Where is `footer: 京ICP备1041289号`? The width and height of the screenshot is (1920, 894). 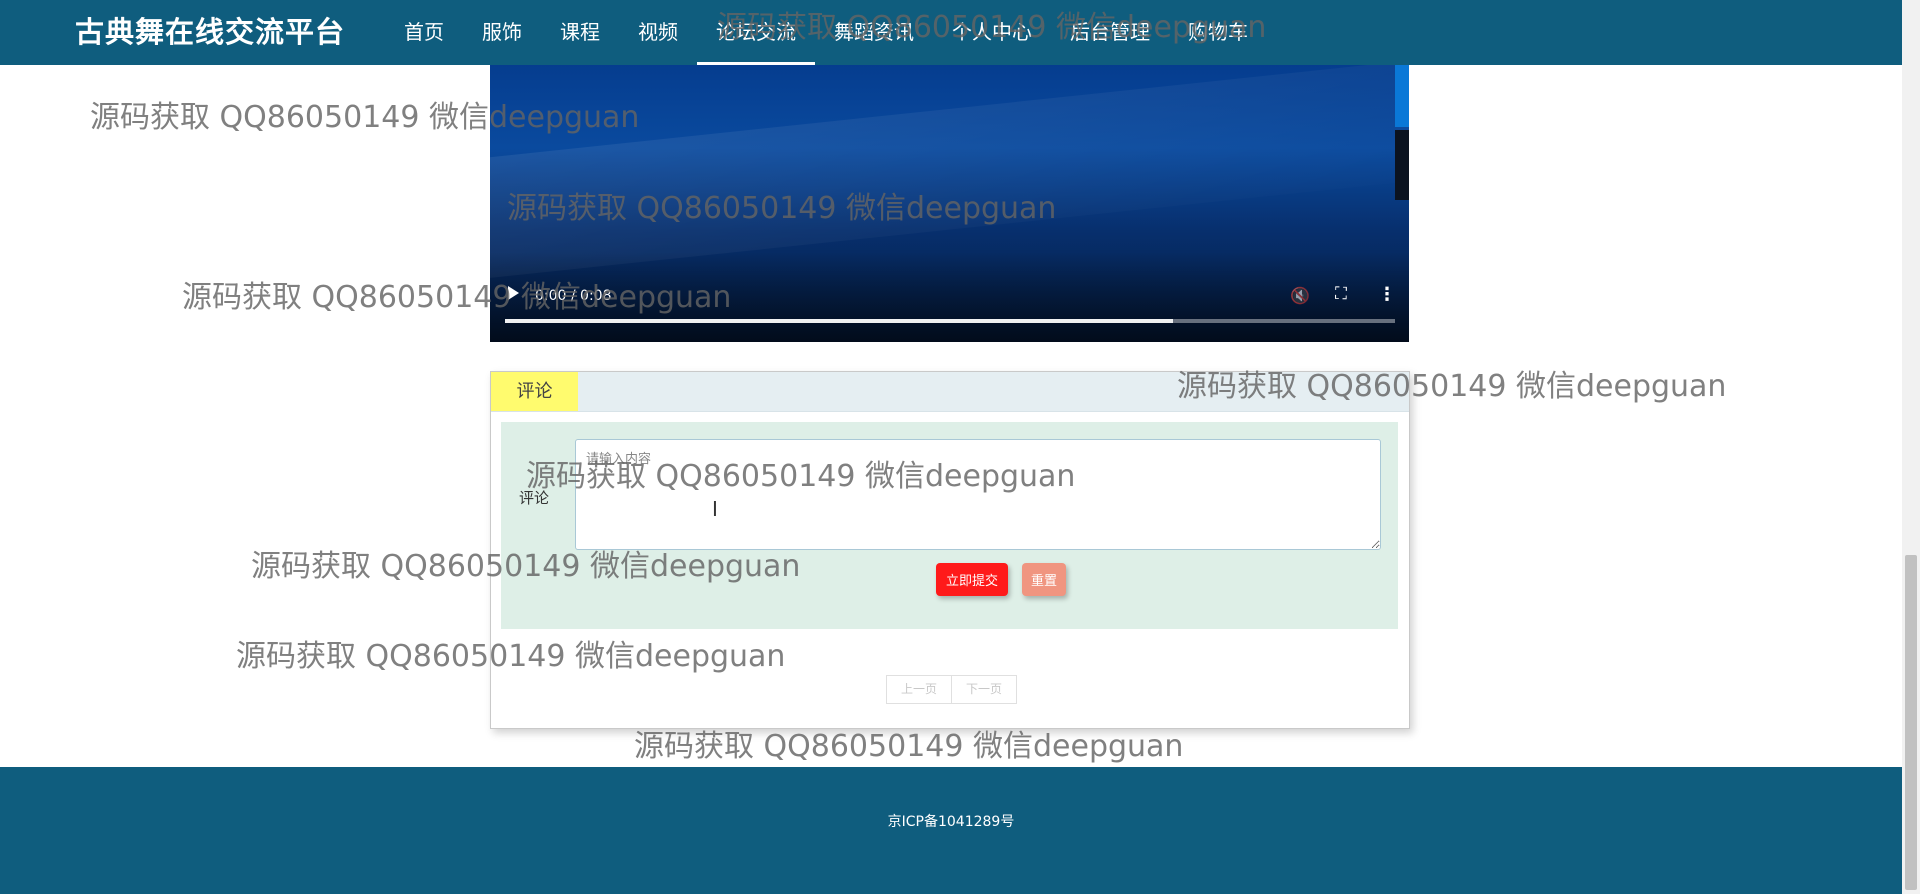
footer: 京ICP备1041289号 is located at coordinates (951, 830).